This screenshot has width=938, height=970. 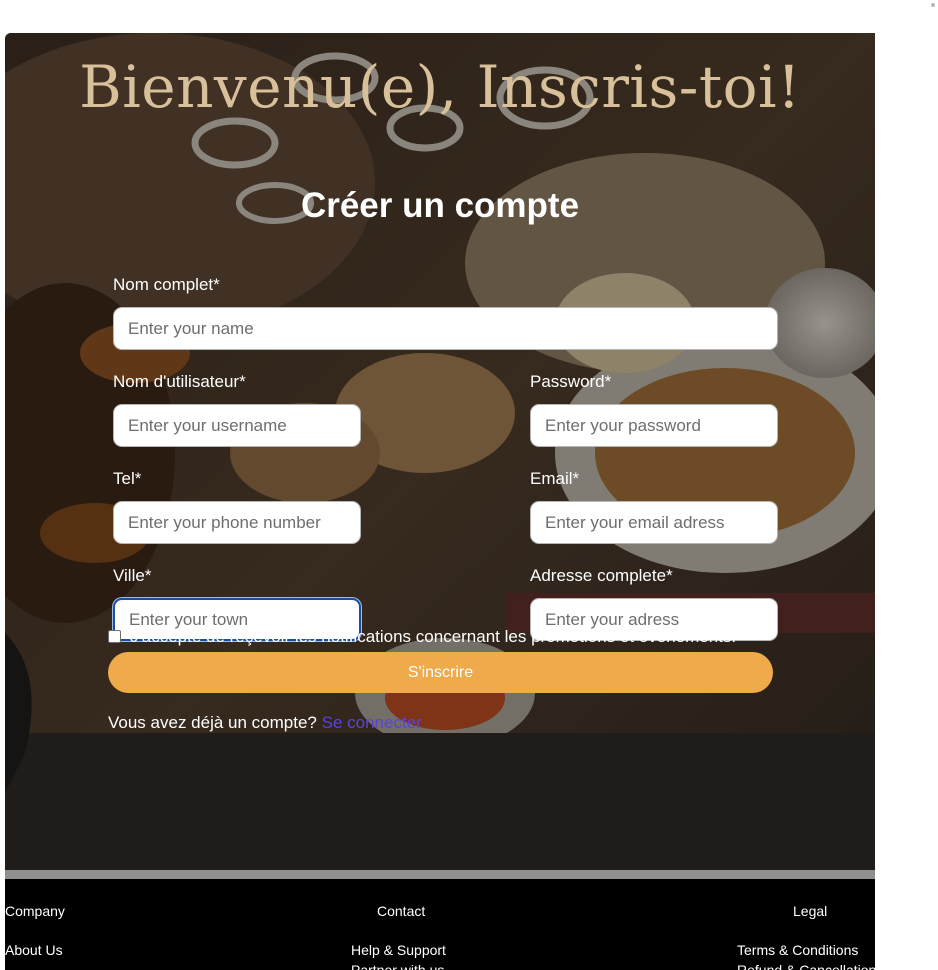 What do you see at coordinates (797, 950) in the screenshot?
I see `footer-link-terms: Terms & Conditions` at bounding box center [797, 950].